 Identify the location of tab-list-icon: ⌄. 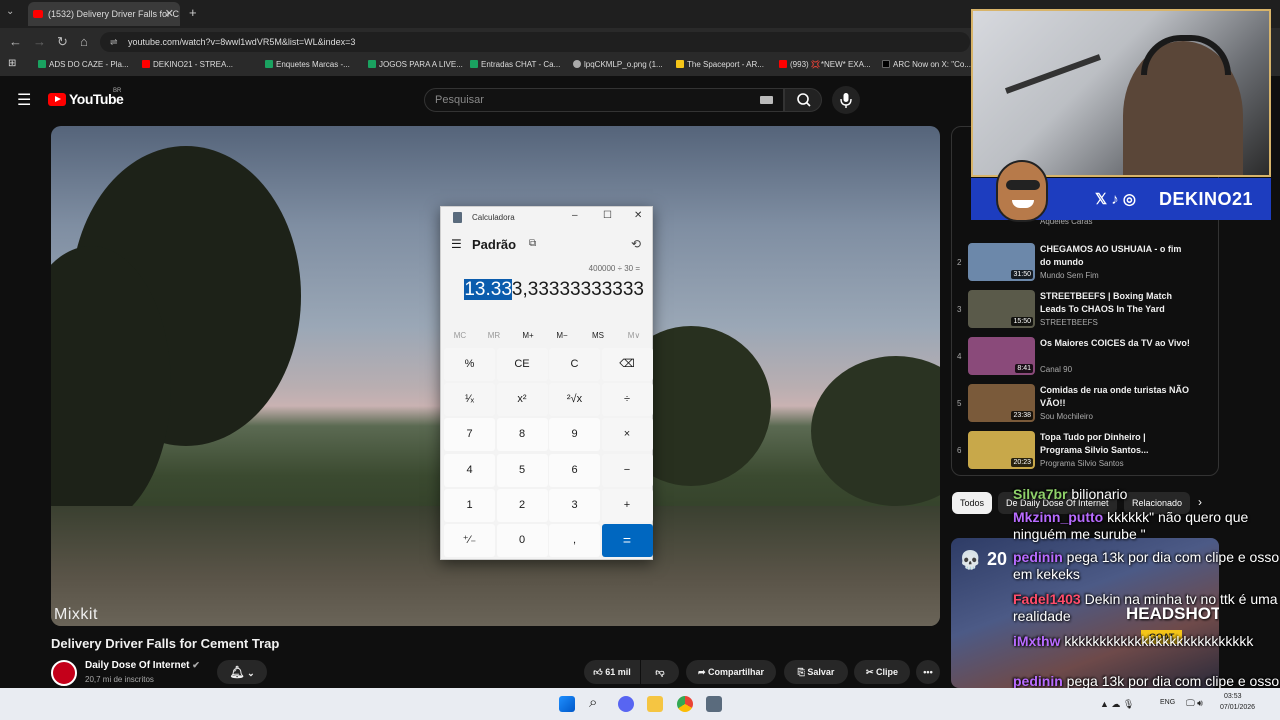
(10, 11).